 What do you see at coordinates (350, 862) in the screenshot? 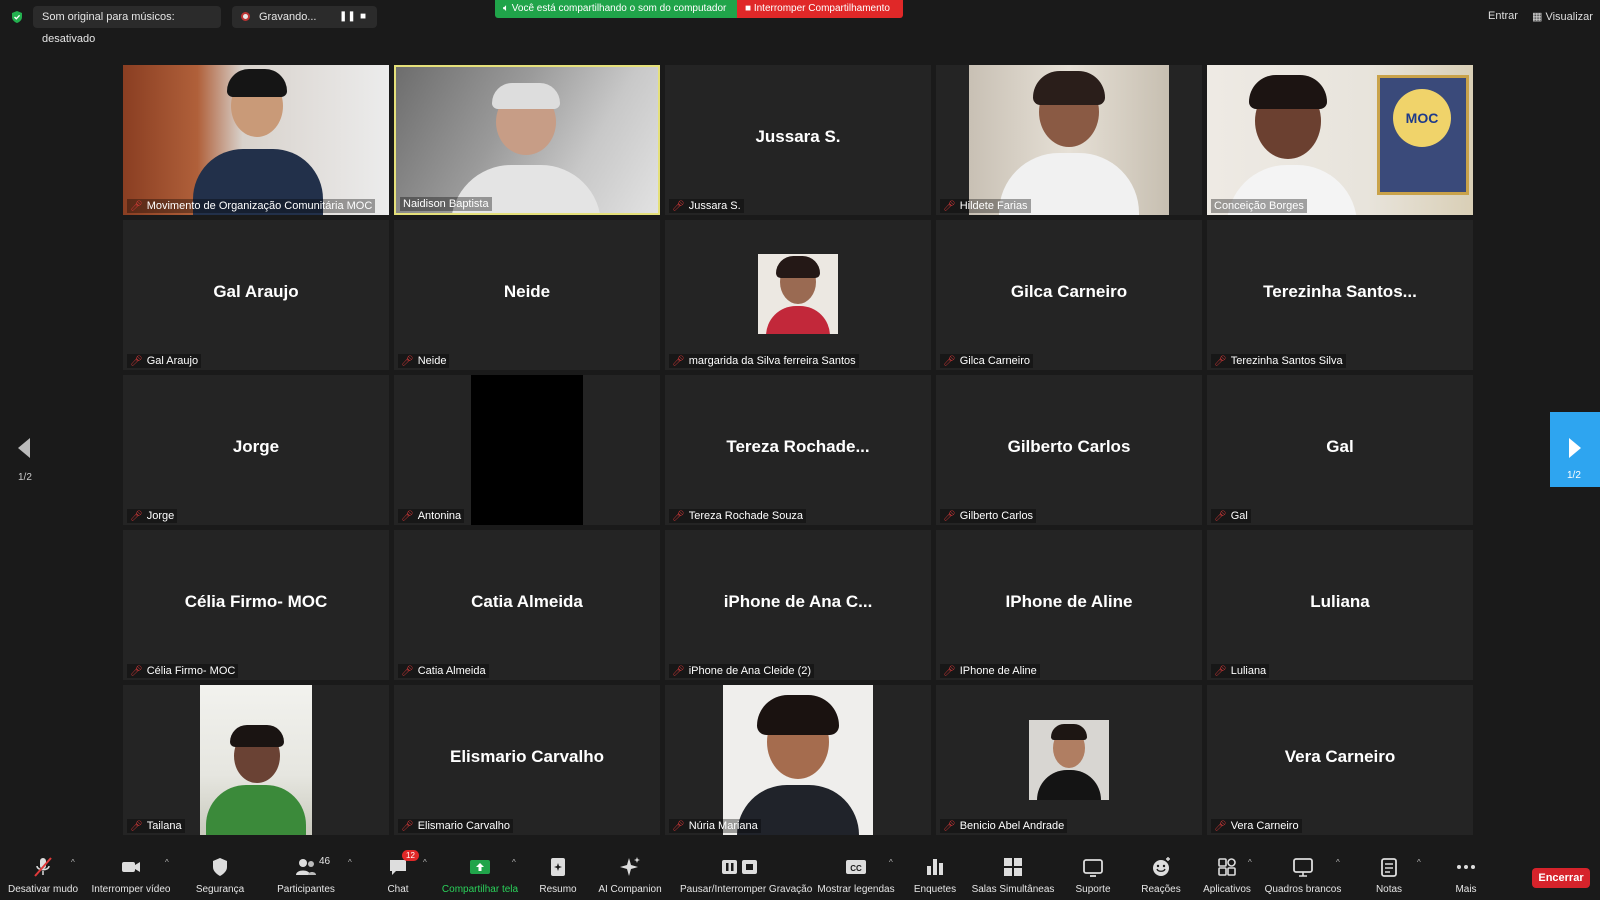
I see `participants-options-chevron-icon: ^` at bounding box center [350, 862].